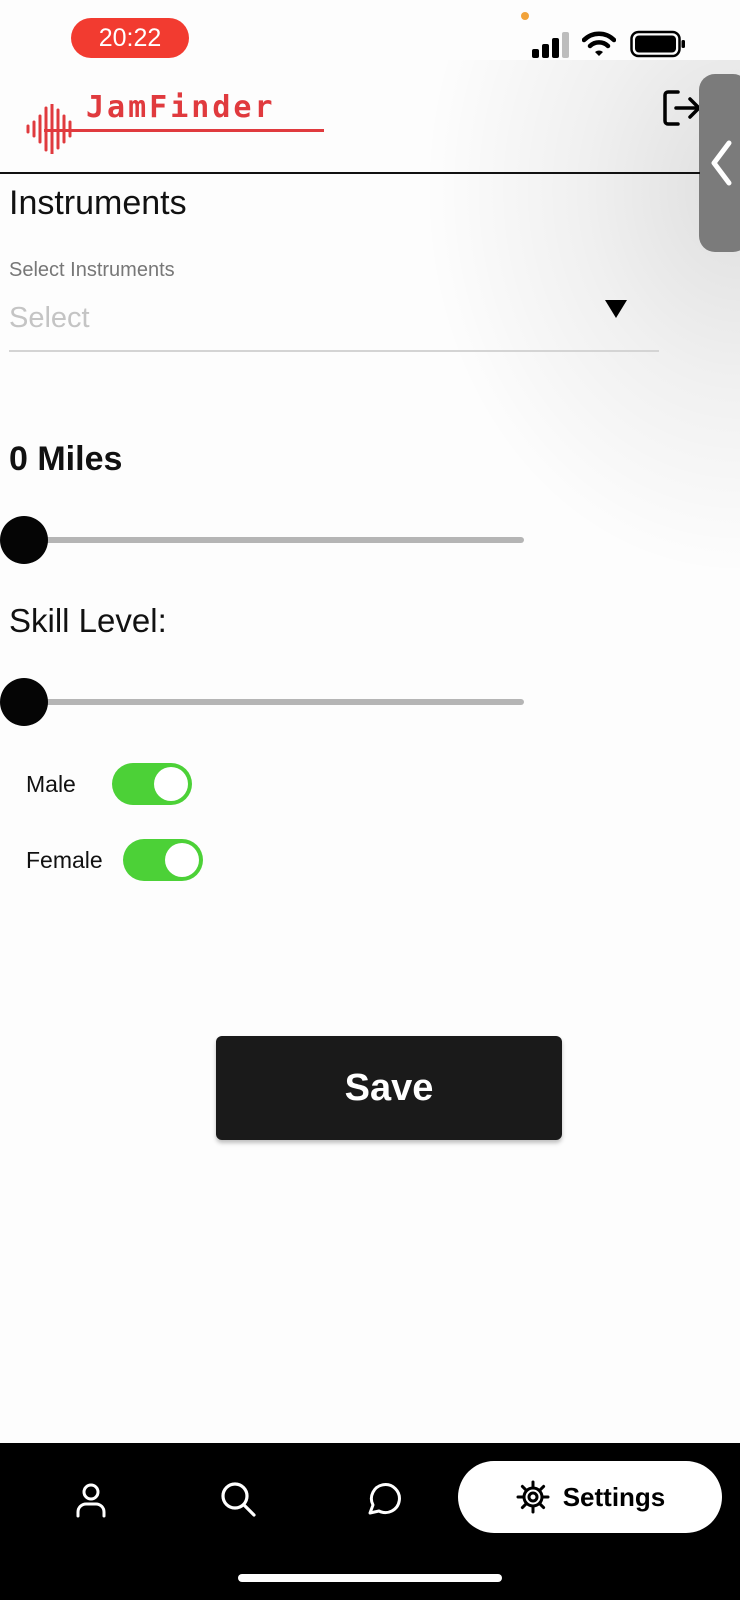 Image resolution: width=740 pixels, height=1600 pixels. Describe the element at coordinates (682, 108) in the screenshot. I see `logout-icon` at that location.